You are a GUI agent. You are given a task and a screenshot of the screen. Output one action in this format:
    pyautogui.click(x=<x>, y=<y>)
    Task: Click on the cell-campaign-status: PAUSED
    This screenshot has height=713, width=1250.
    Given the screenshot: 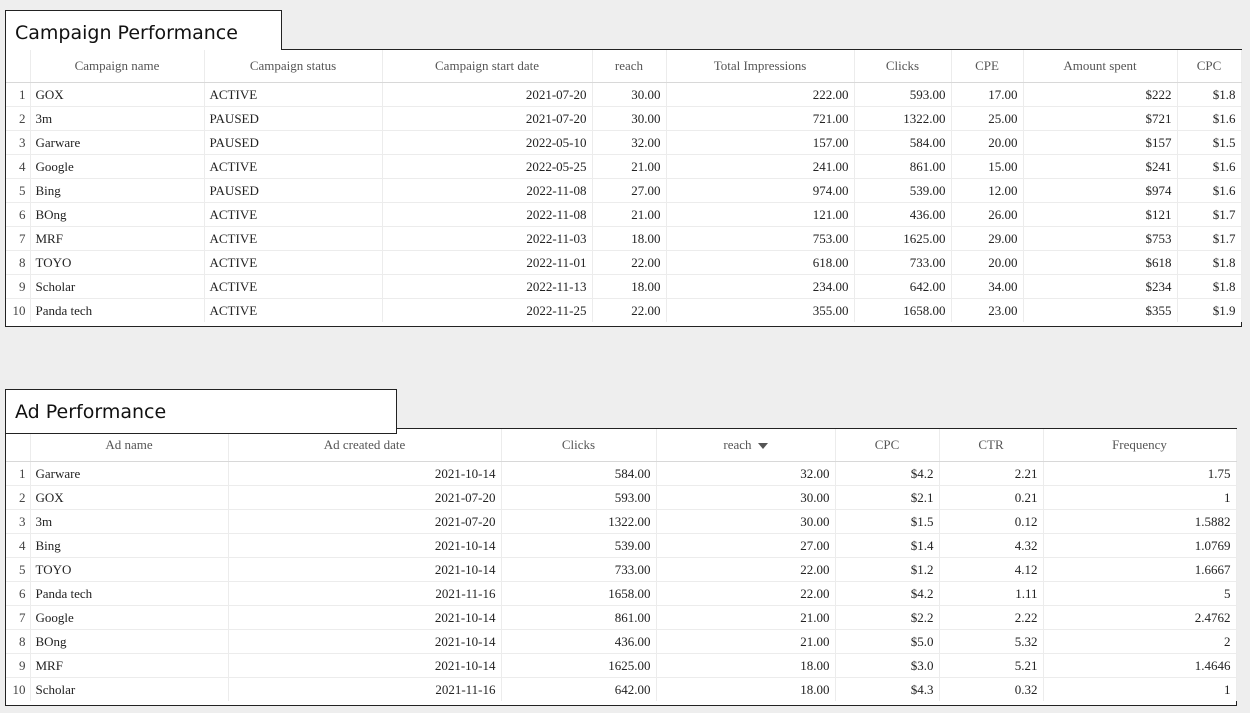 What is the action you would take?
    pyautogui.click(x=293, y=190)
    